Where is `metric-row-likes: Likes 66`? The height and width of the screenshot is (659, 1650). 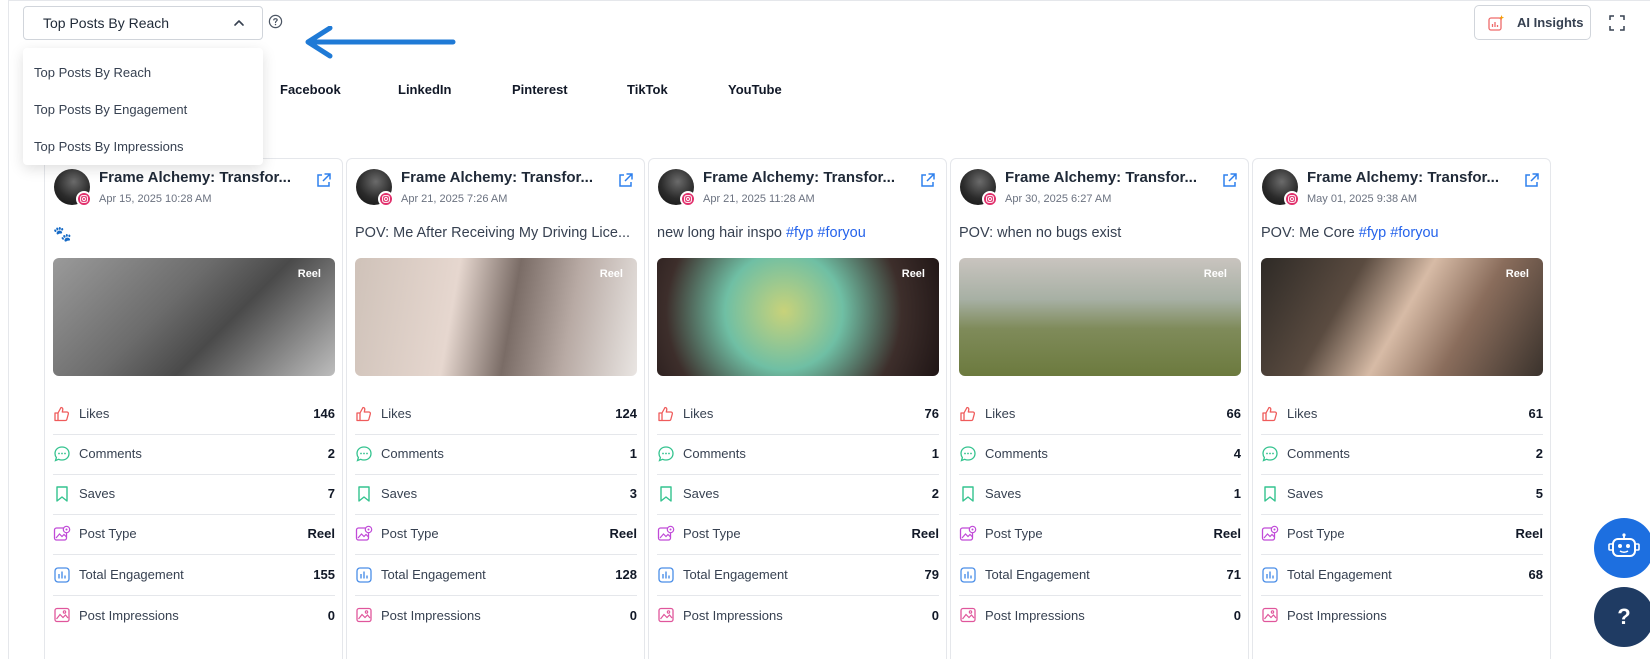
metric-row-likes: Likes 66 is located at coordinates (1100, 414).